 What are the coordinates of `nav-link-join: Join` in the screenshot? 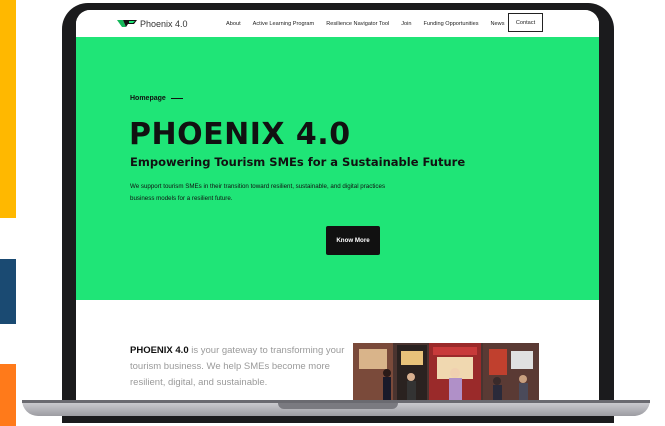 It's located at (406, 24).